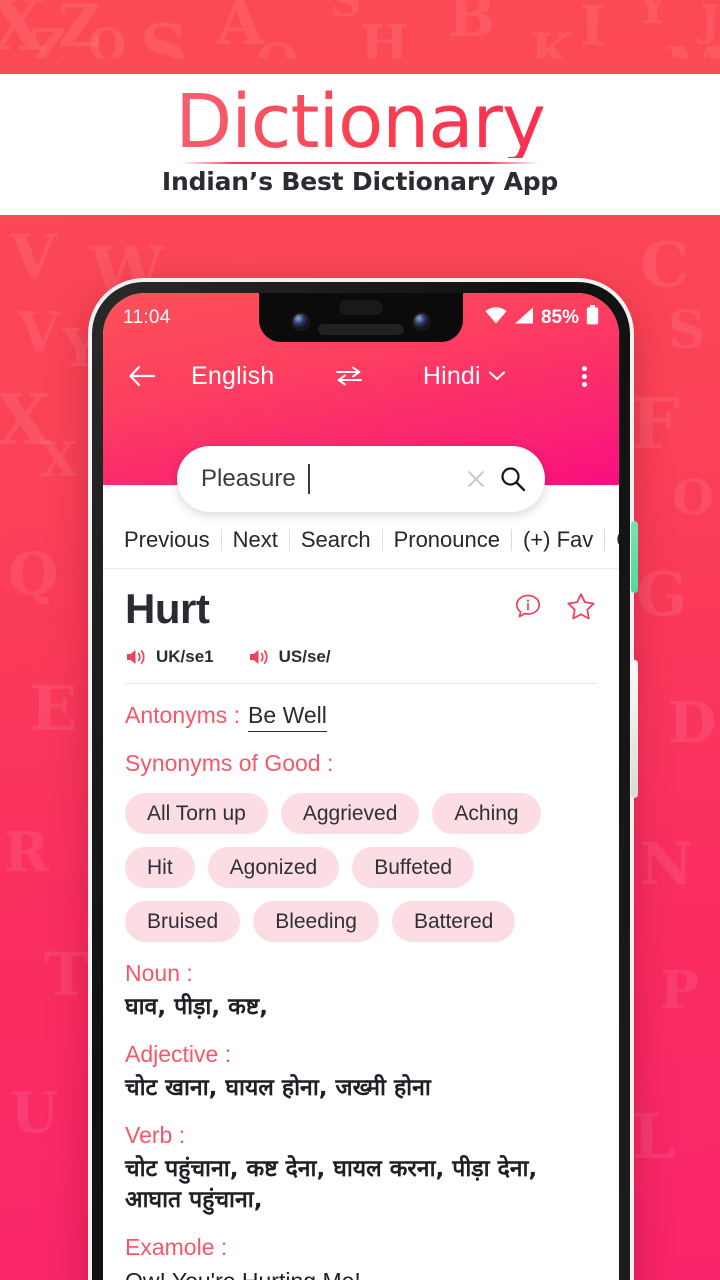  What do you see at coordinates (308, 479) in the screenshot?
I see `text-caret` at bounding box center [308, 479].